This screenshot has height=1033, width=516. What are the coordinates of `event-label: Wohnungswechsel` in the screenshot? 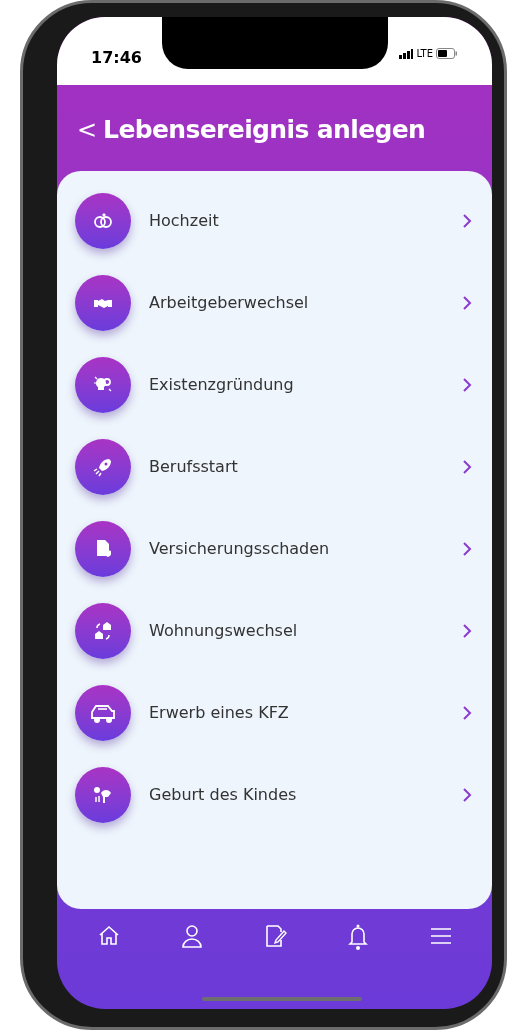 It's located at (224, 631).